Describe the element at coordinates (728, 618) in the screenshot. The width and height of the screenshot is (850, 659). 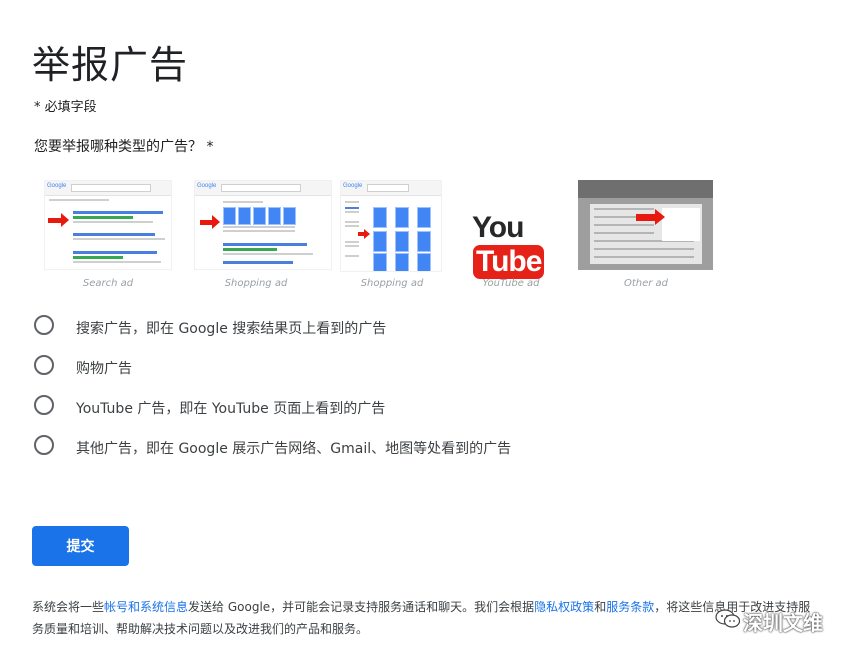
I see `wechat-icon` at that location.